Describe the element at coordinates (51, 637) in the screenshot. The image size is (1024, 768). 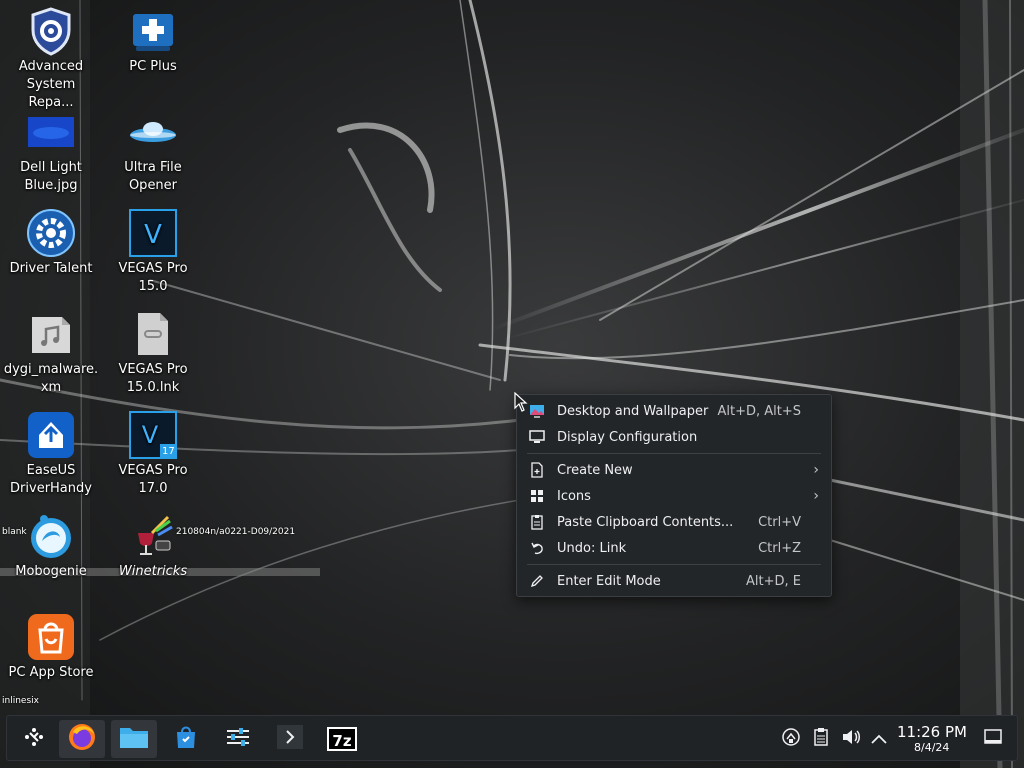
I see `shopping-bag-icon` at that location.